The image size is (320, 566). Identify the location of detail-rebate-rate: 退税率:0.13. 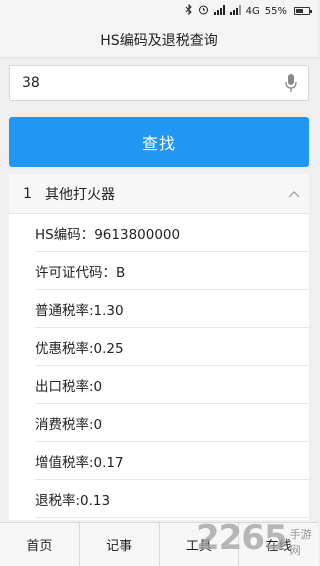
(73, 500).